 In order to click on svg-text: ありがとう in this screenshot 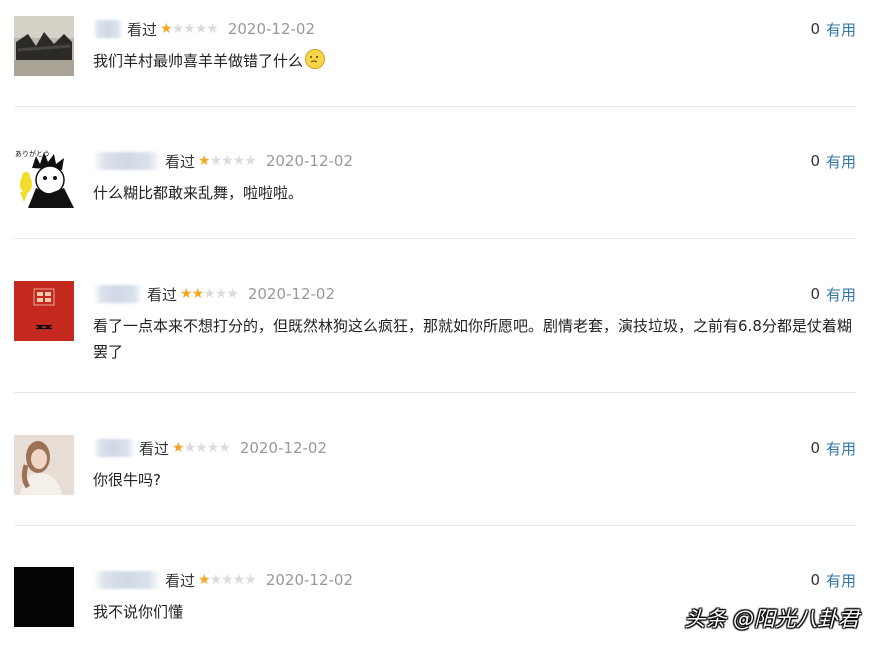, I will do `click(32, 153)`.